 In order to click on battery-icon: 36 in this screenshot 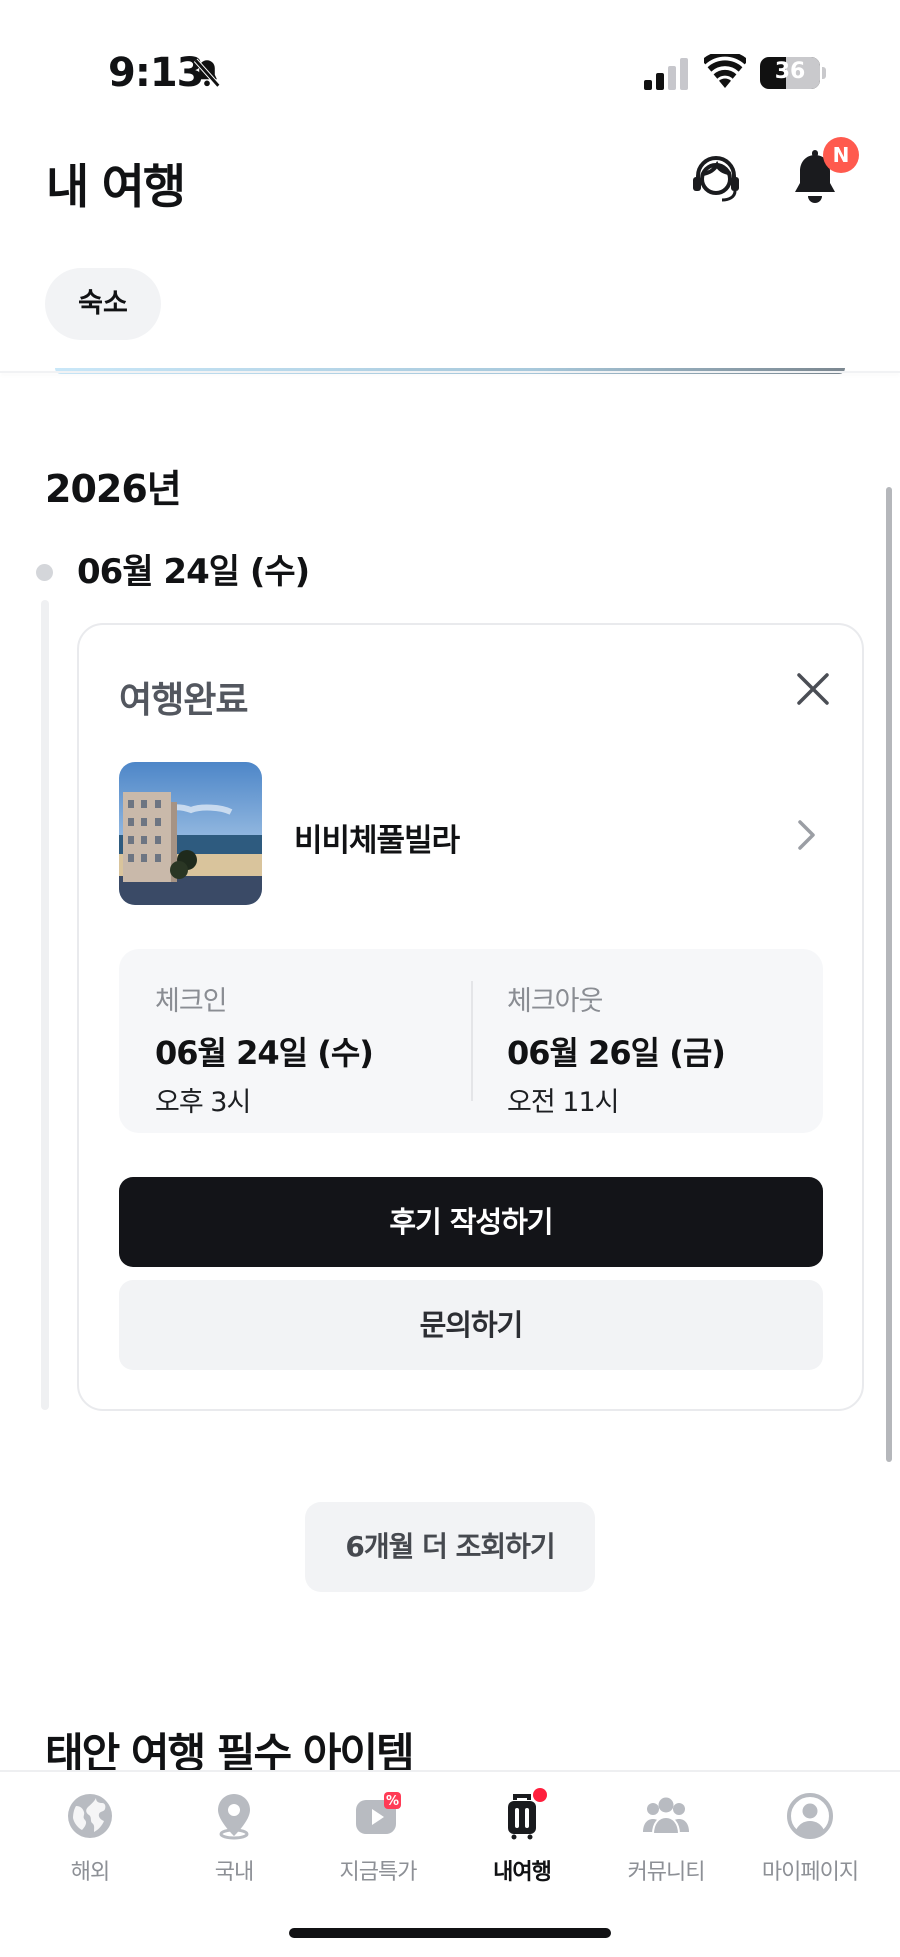, I will do `click(790, 73)`.